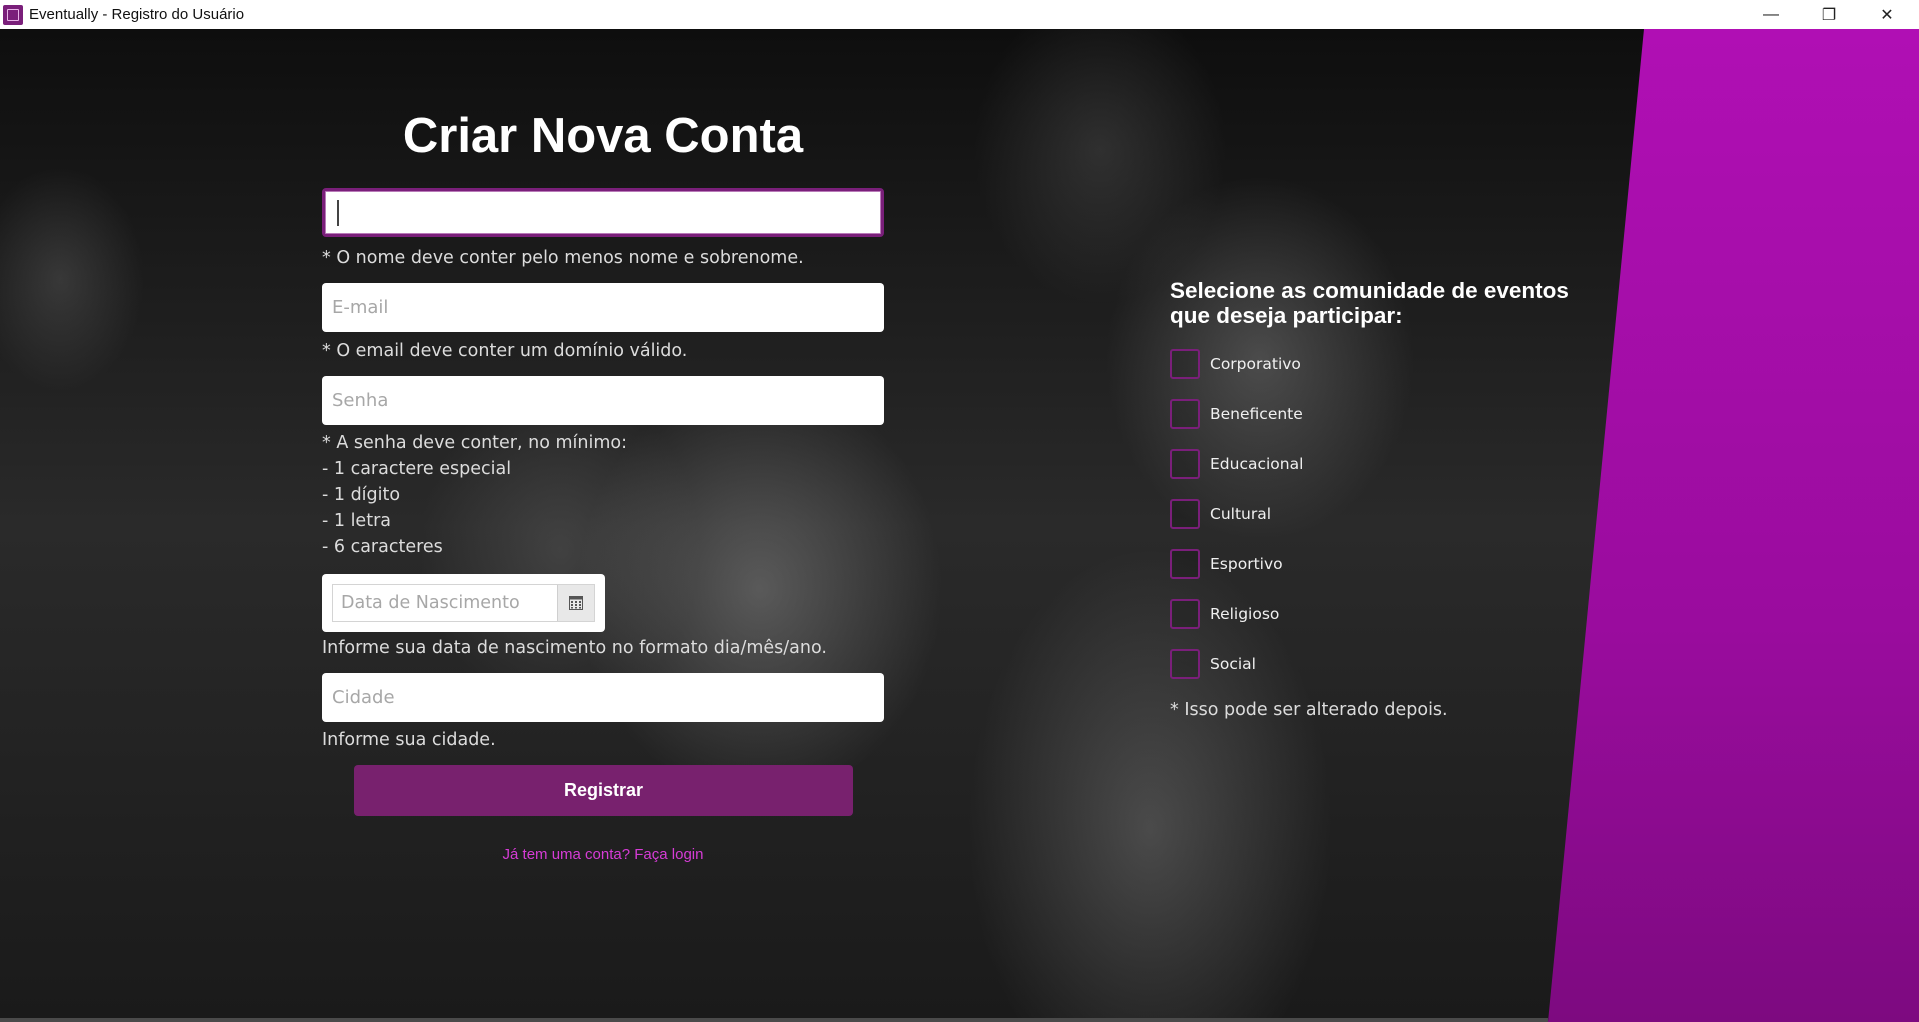  Describe the element at coordinates (603, 307) in the screenshot. I see `email-field: E-mail` at that location.